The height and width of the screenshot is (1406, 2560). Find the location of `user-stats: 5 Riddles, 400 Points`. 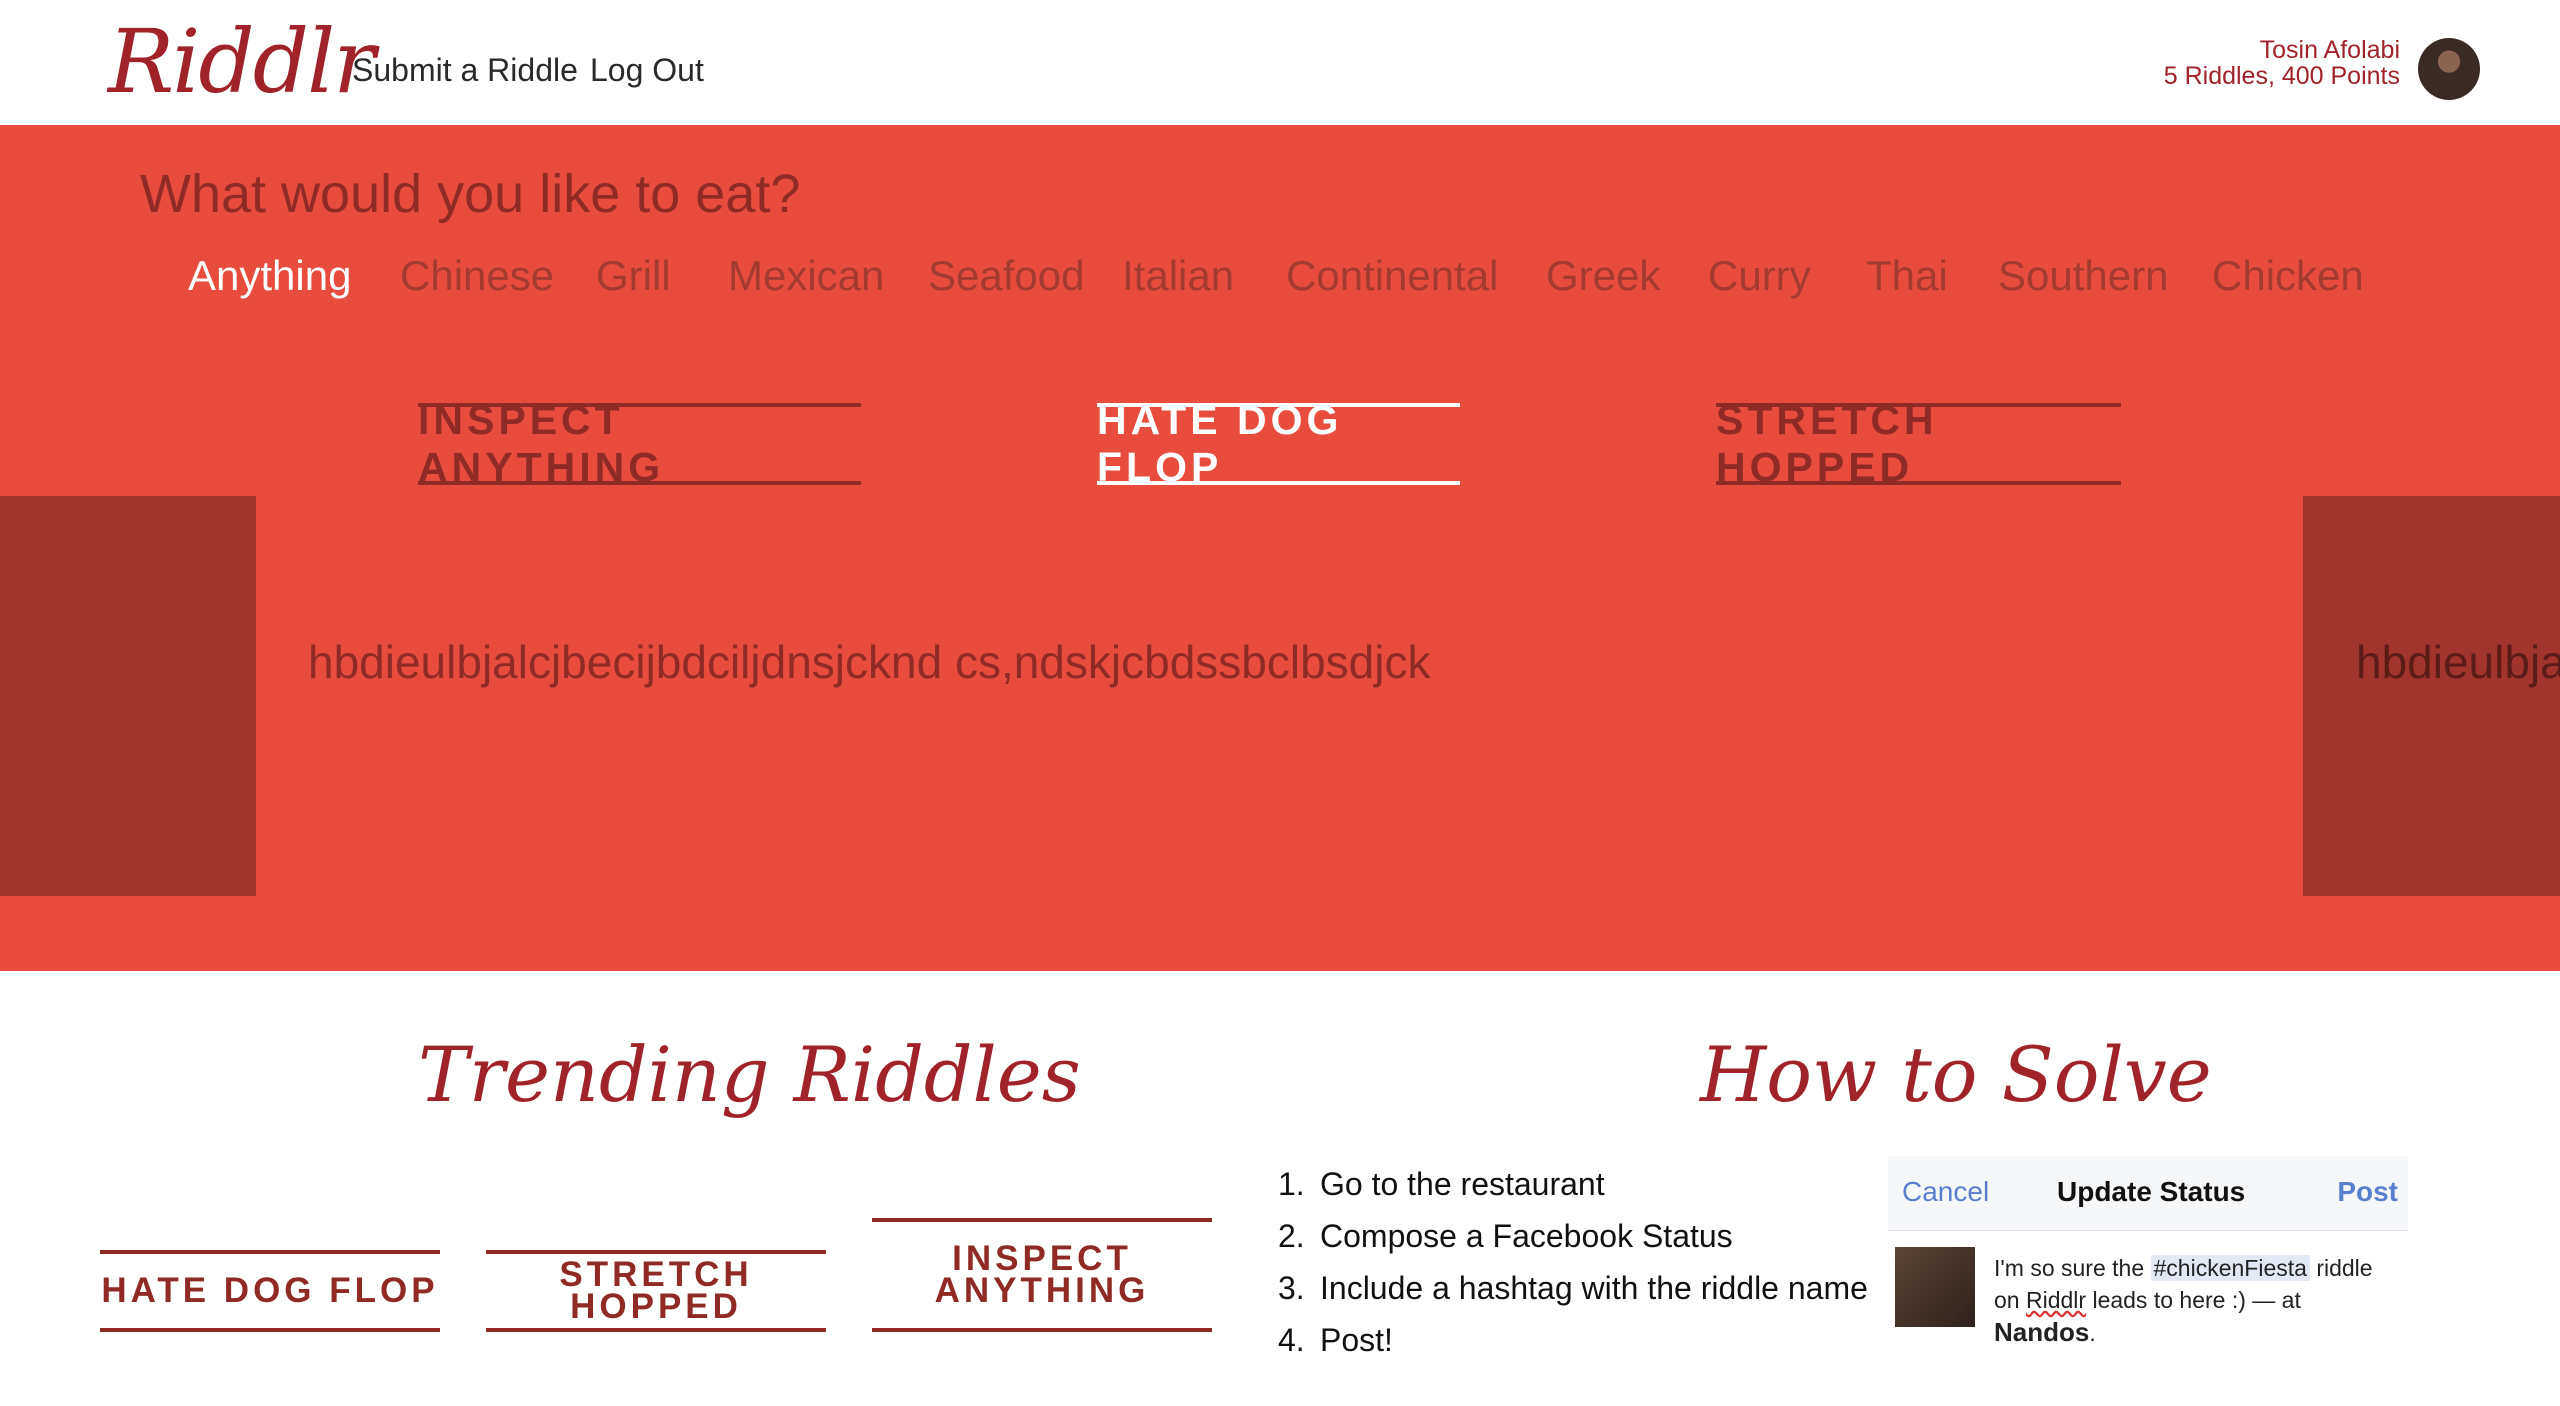

user-stats: 5 Riddles, 400 Points is located at coordinates (2281, 76).